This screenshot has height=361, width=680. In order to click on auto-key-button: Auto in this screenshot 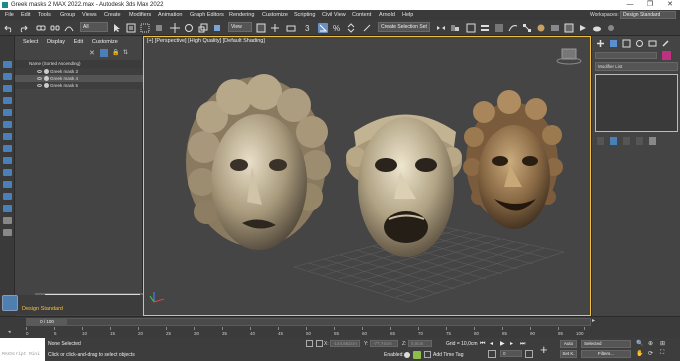, I will do `click(568, 344)`.